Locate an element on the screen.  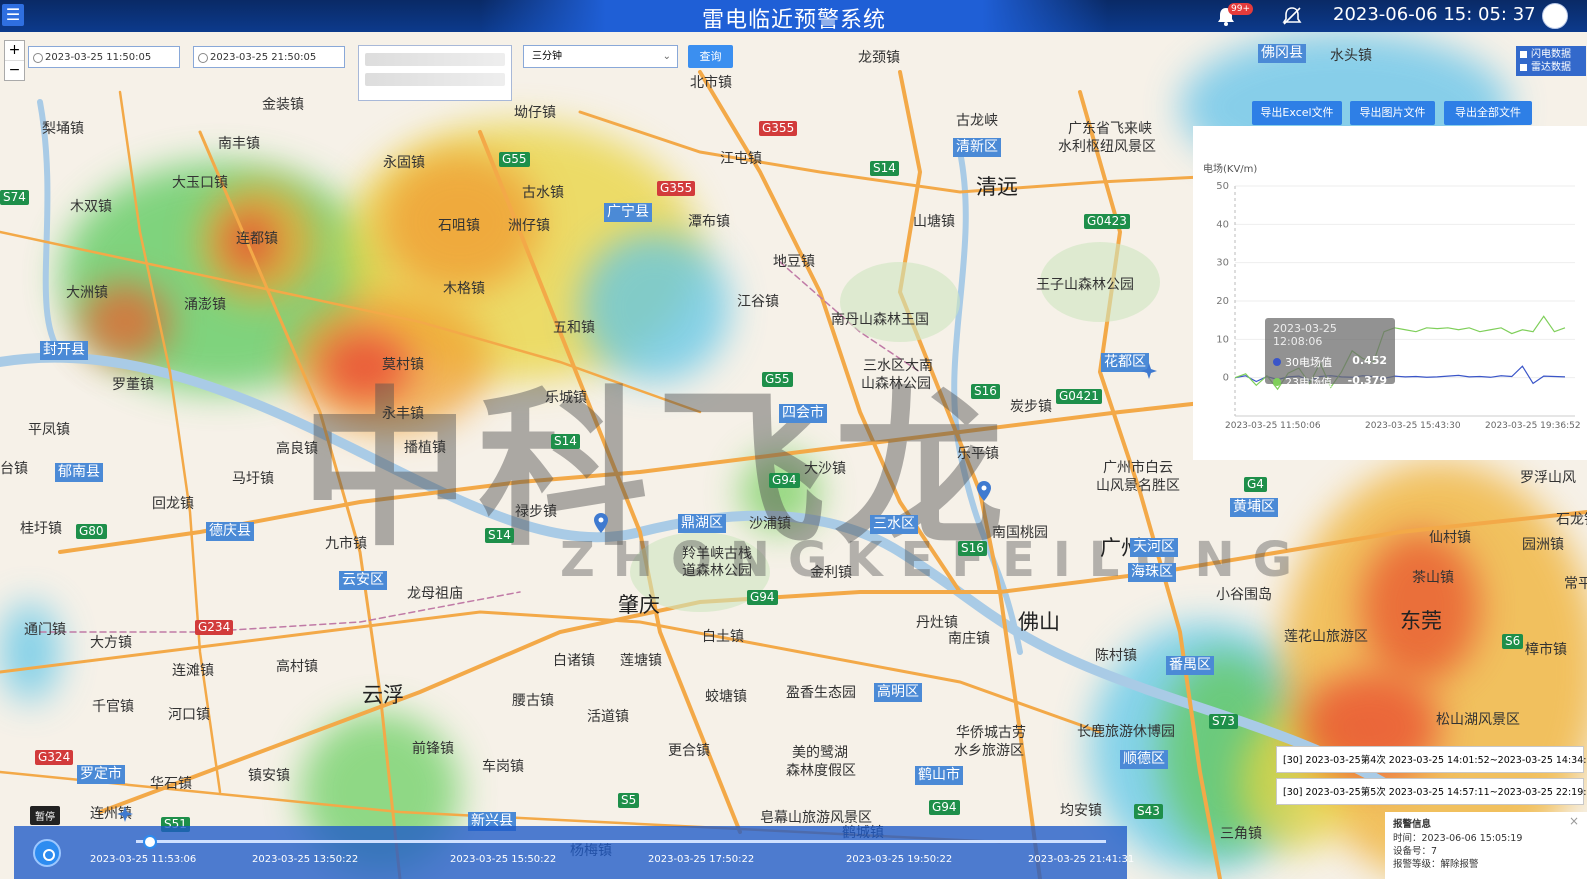
place-label: 蛟塘镇 is located at coordinates (726, 697).